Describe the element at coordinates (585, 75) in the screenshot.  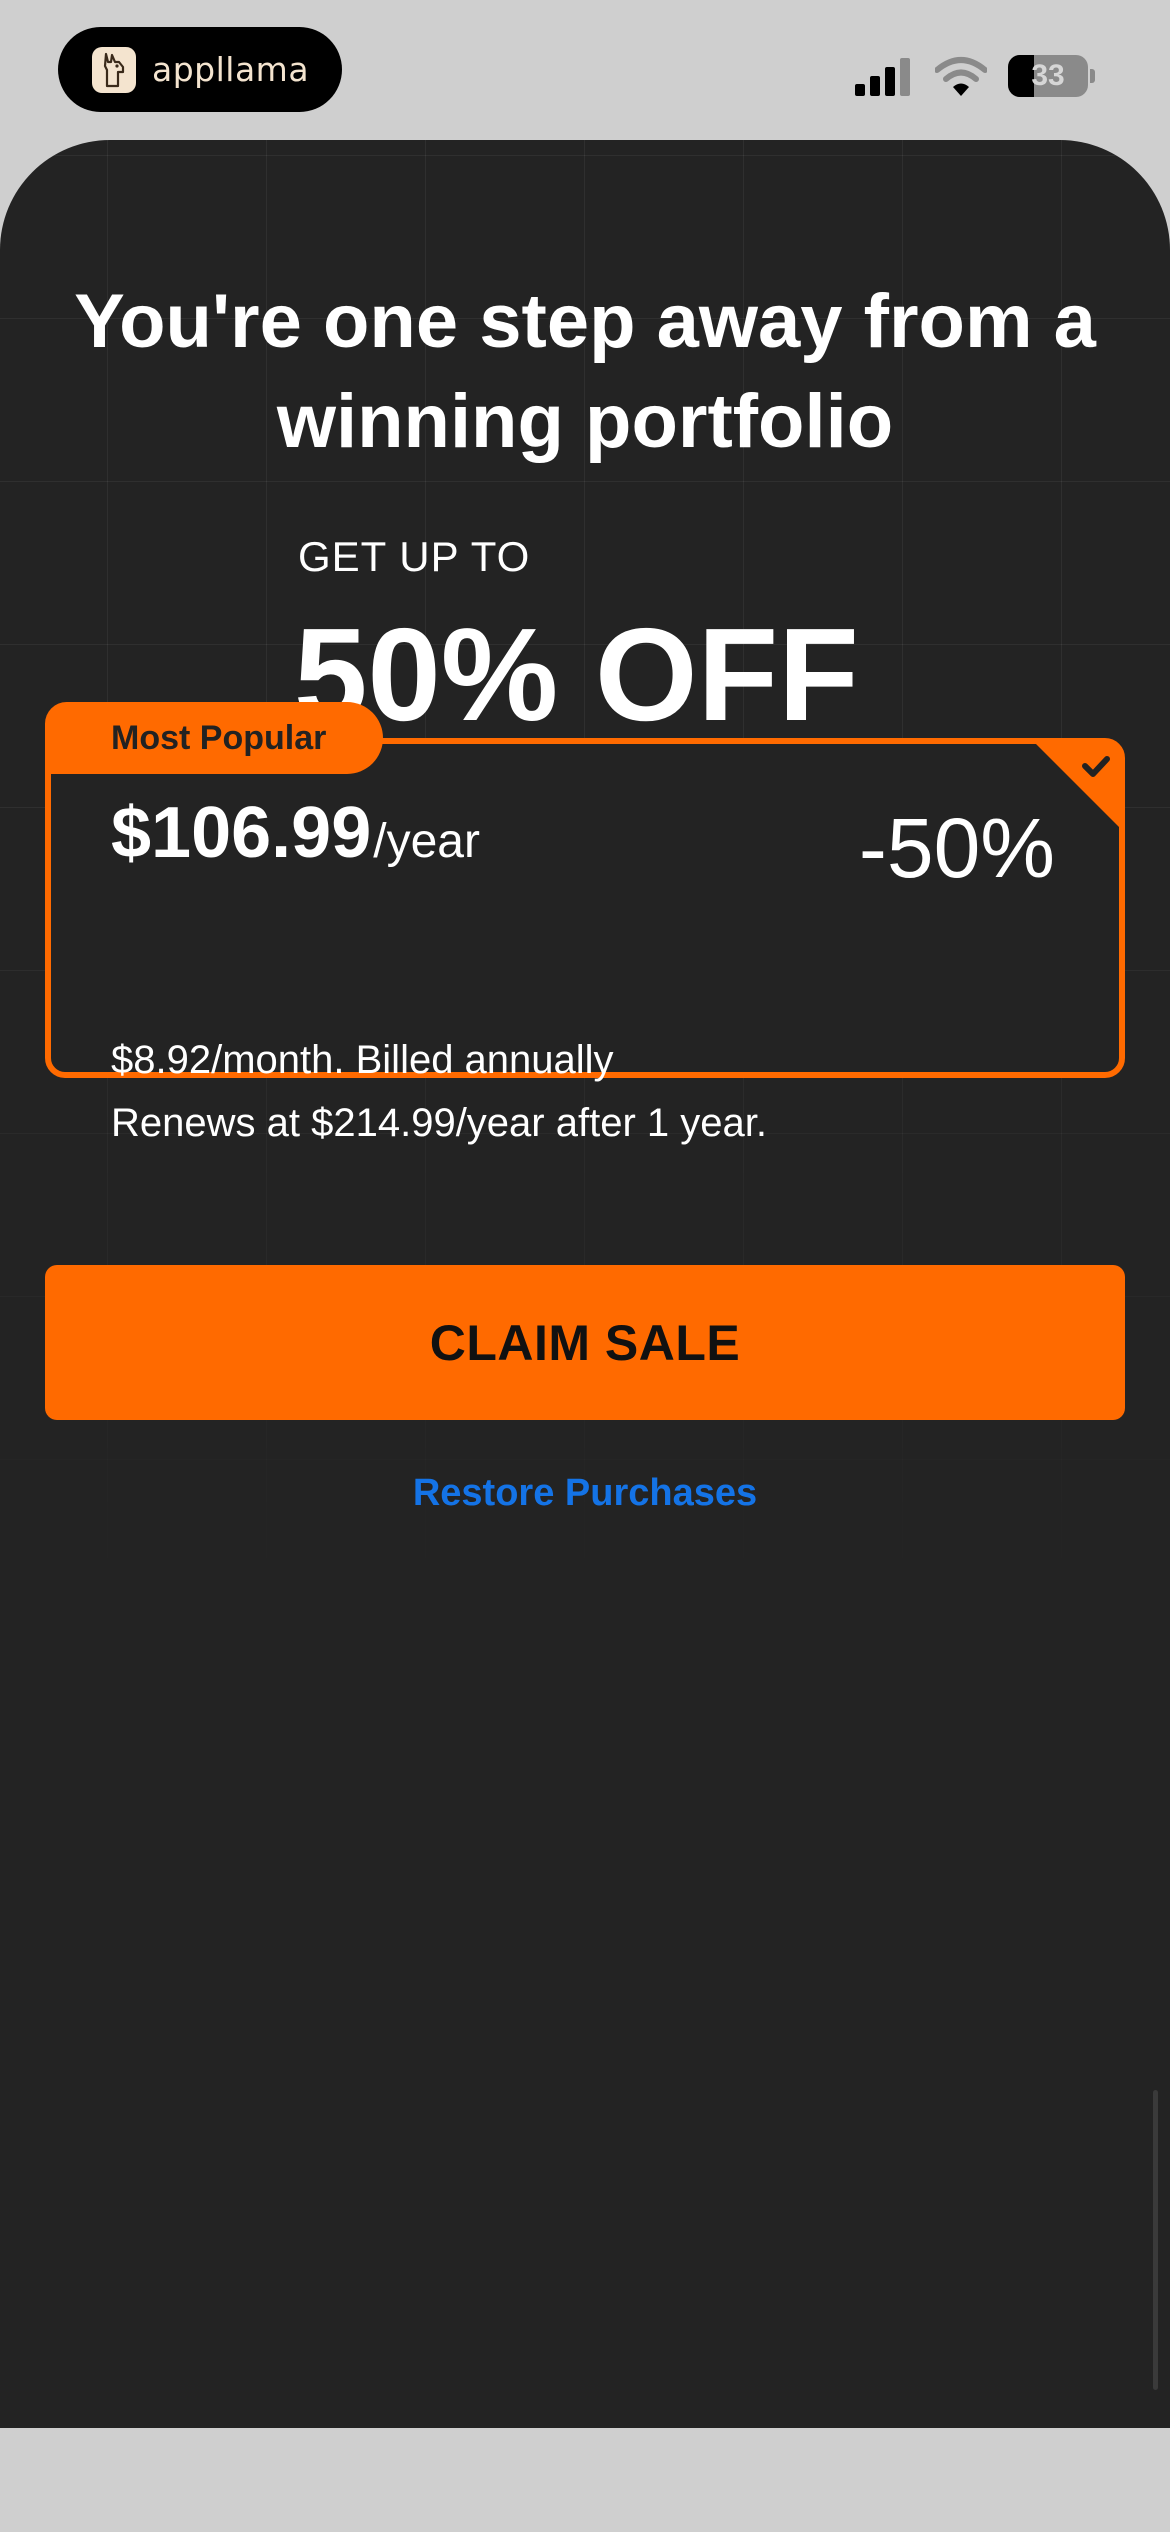
I see `status-bar: appllama 33` at that location.